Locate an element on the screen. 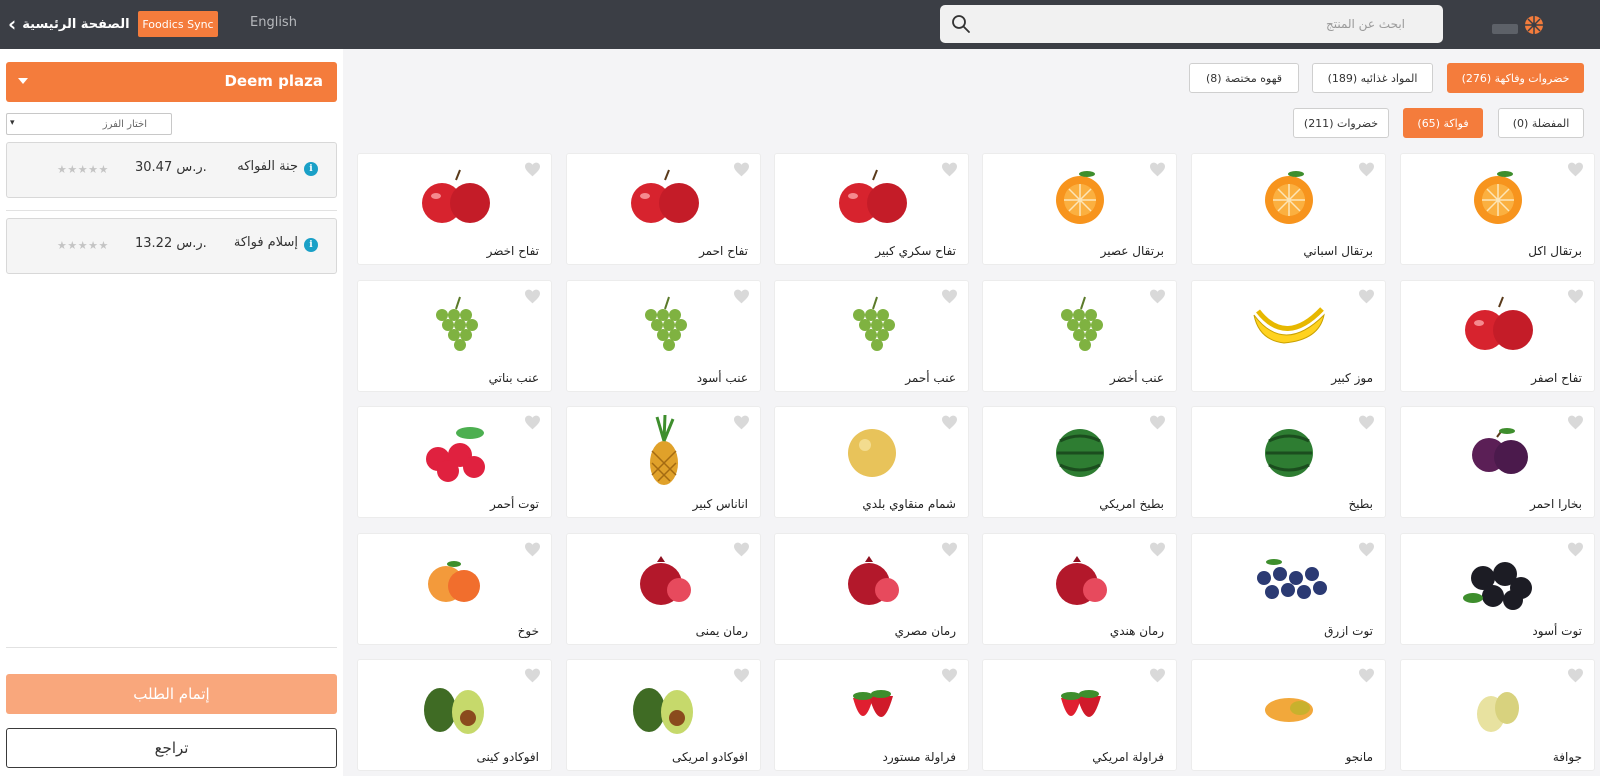 The height and width of the screenshot is (776, 1600). strawberry-icon is located at coordinates (873, 703).